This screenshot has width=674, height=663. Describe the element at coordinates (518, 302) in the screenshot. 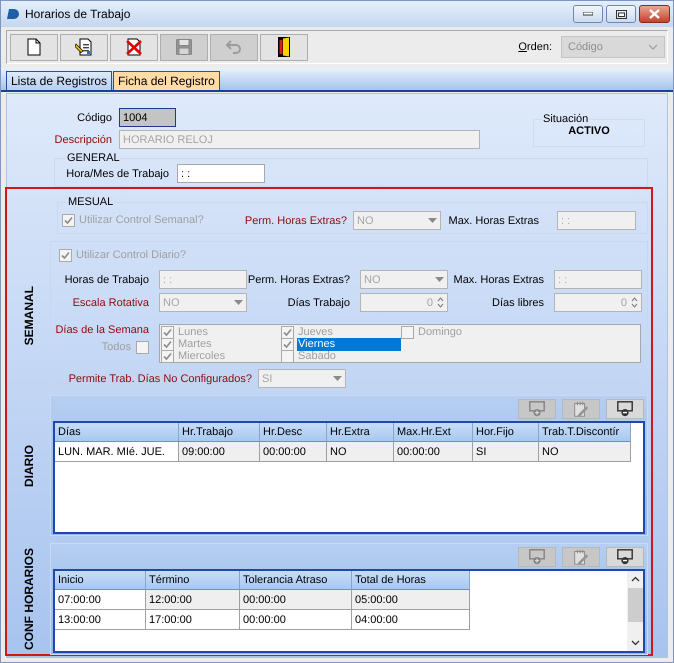

I see `field-label: Días libres` at that location.